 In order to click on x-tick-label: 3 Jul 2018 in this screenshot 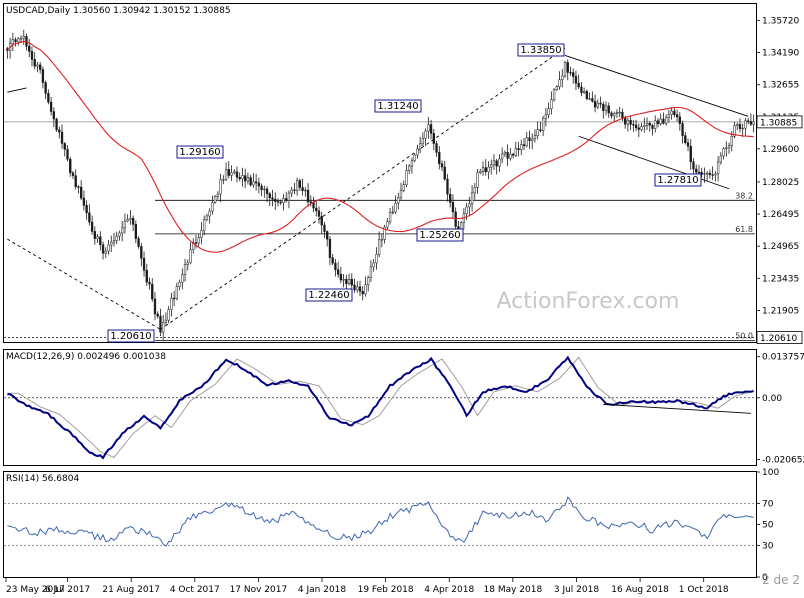, I will do `click(576, 590)`.